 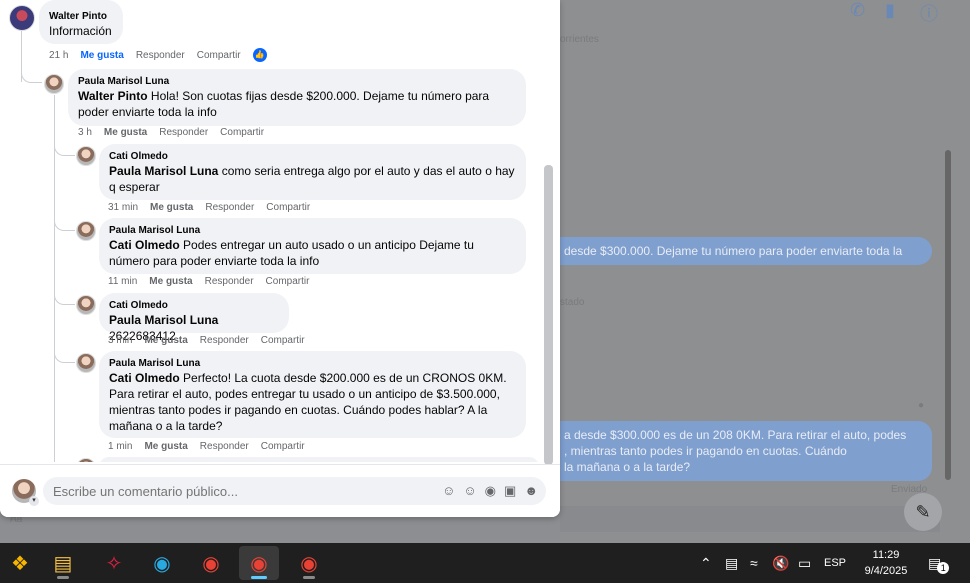 I want to click on timestamp-label: orrientes, so click(x=579, y=39).